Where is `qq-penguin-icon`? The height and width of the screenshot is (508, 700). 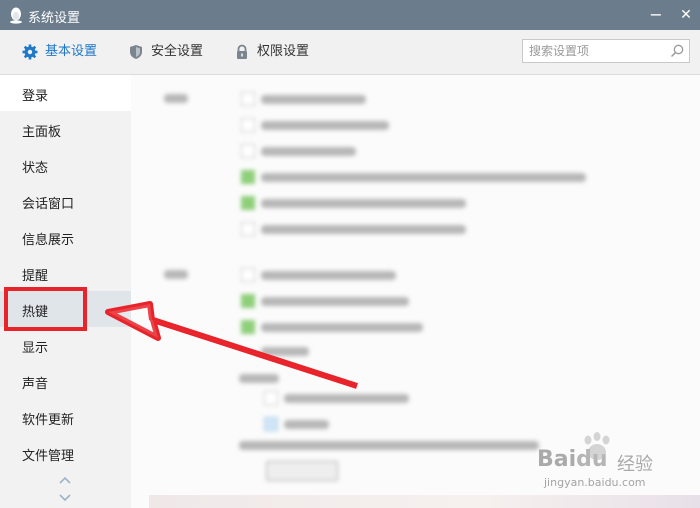
qq-penguin-icon is located at coordinates (16, 15).